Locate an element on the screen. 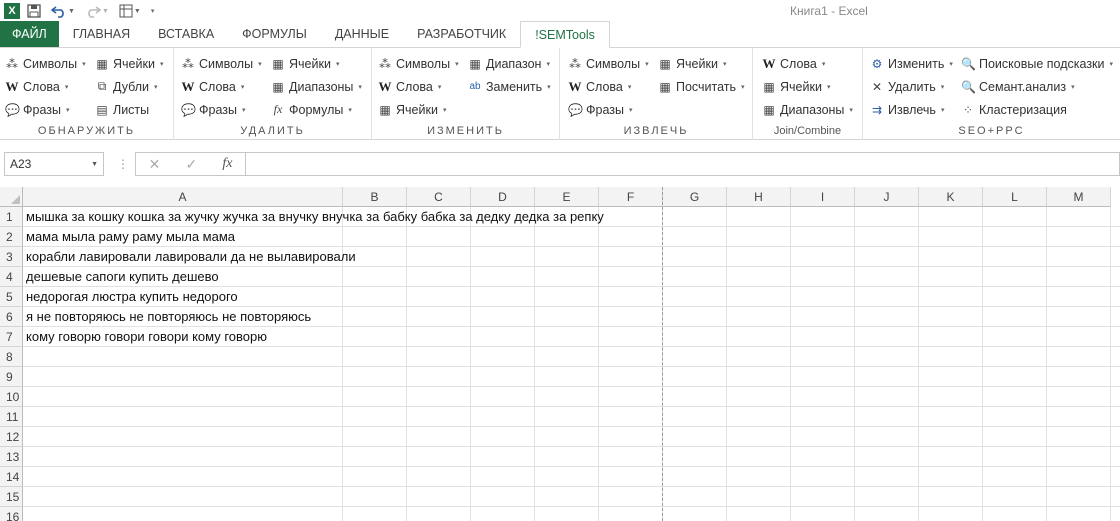  modify-words-button: W Слова ▾ is located at coordinates (418, 86).